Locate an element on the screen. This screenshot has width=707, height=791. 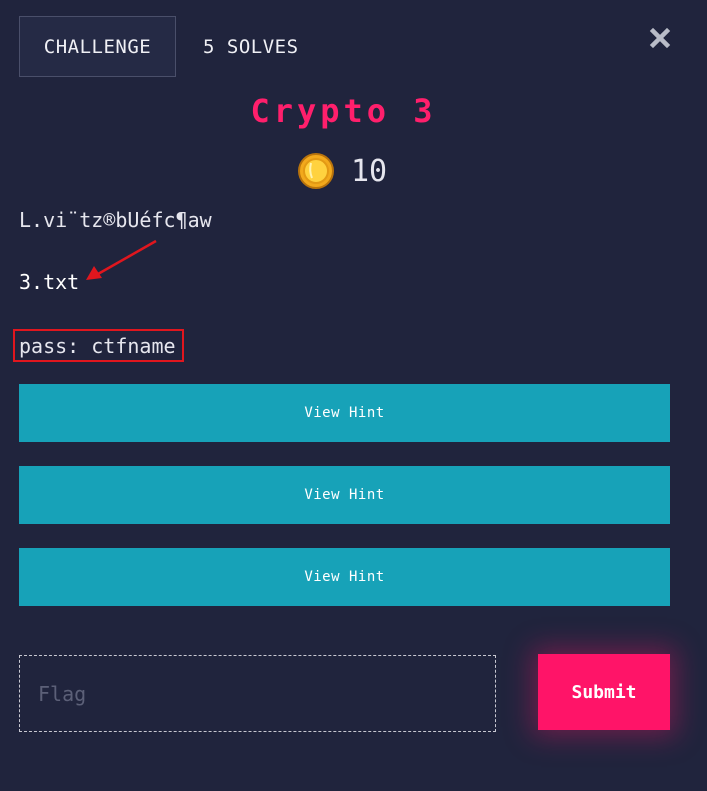
cipher-text: L.vi¨tz®bUéfc¶aw is located at coordinates (115, 220).